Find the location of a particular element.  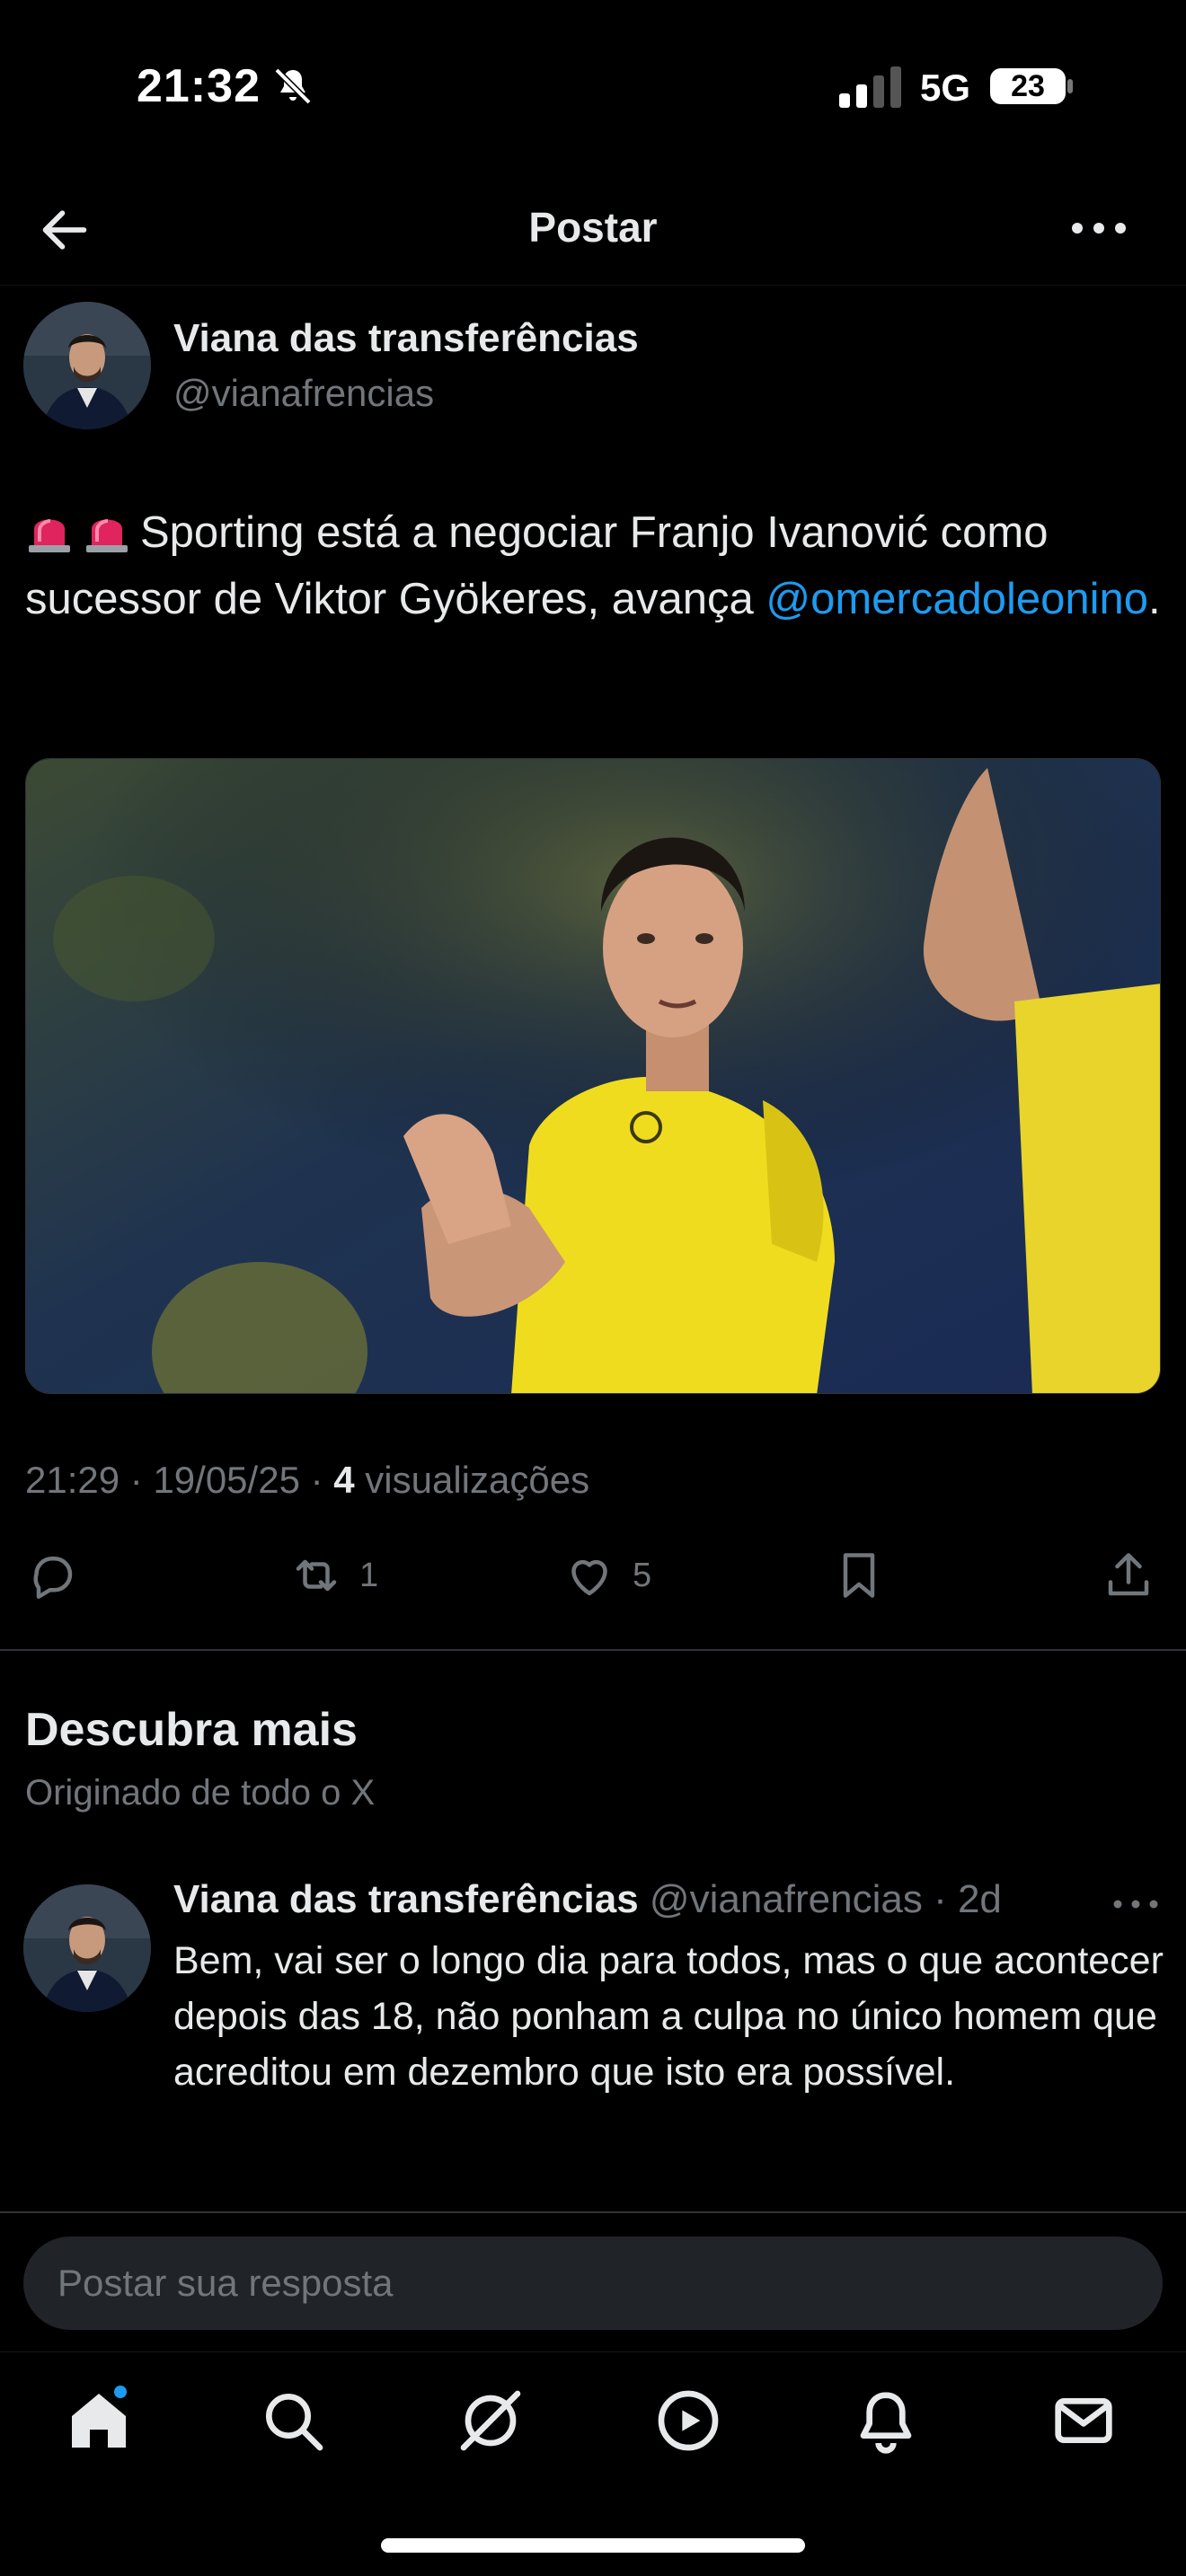

reply-icon is located at coordinates (53, 1578).